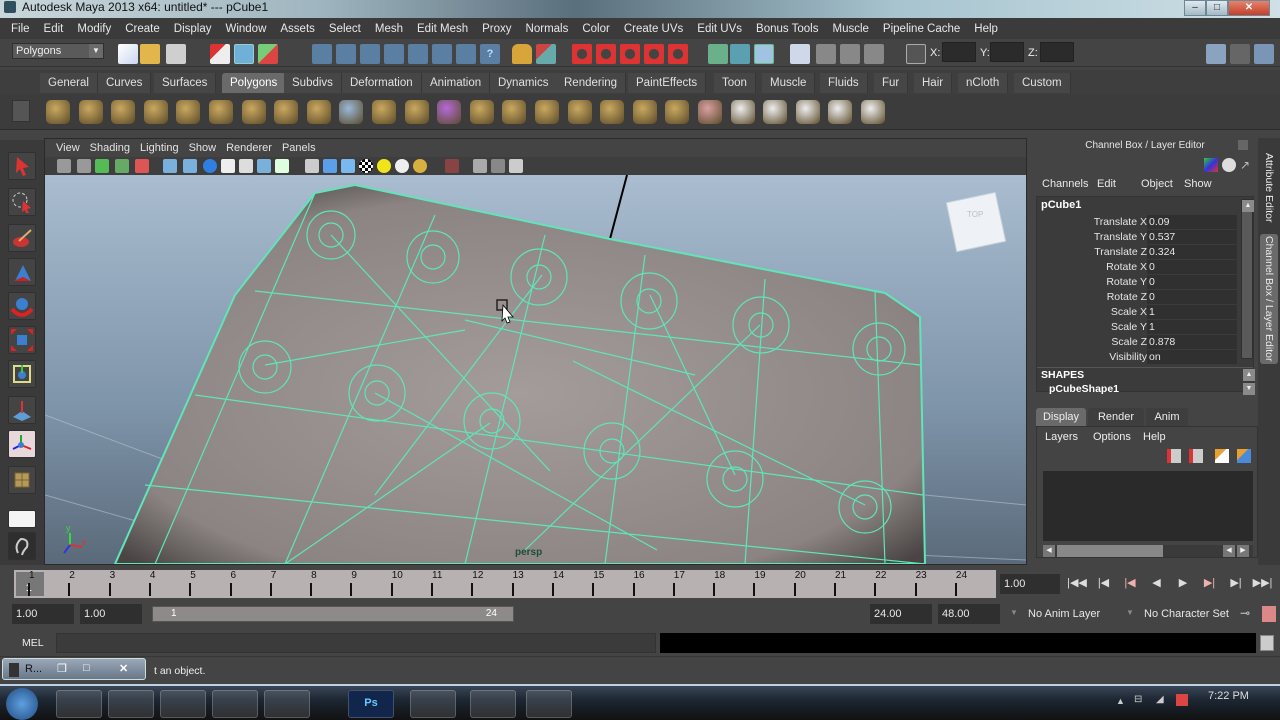 The width and height of the screenshot is (1280, 720). Describe the element at coordinates (221, 112) in the screenshot. I see `poly-torus-icon` at that location.